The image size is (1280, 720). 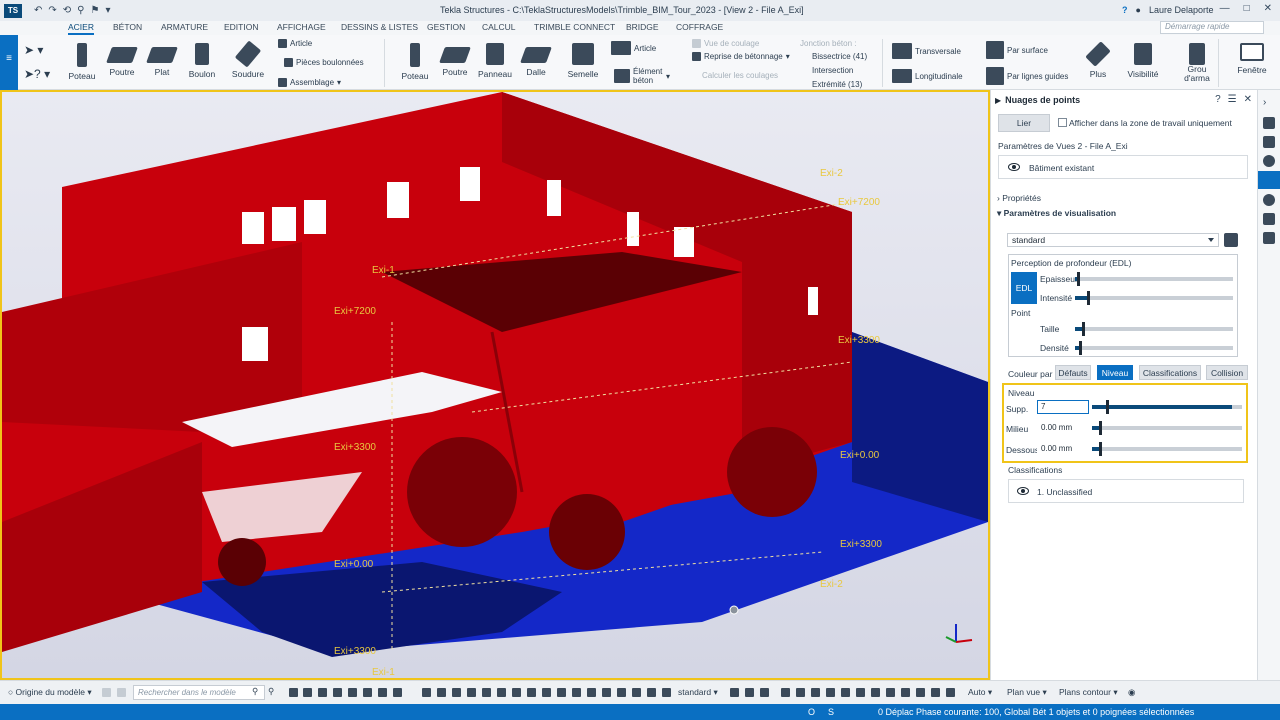 What do you see at coordinates (749, 692) in the screenshot?
I see `filter-icon` at bounding box center [749, 692].